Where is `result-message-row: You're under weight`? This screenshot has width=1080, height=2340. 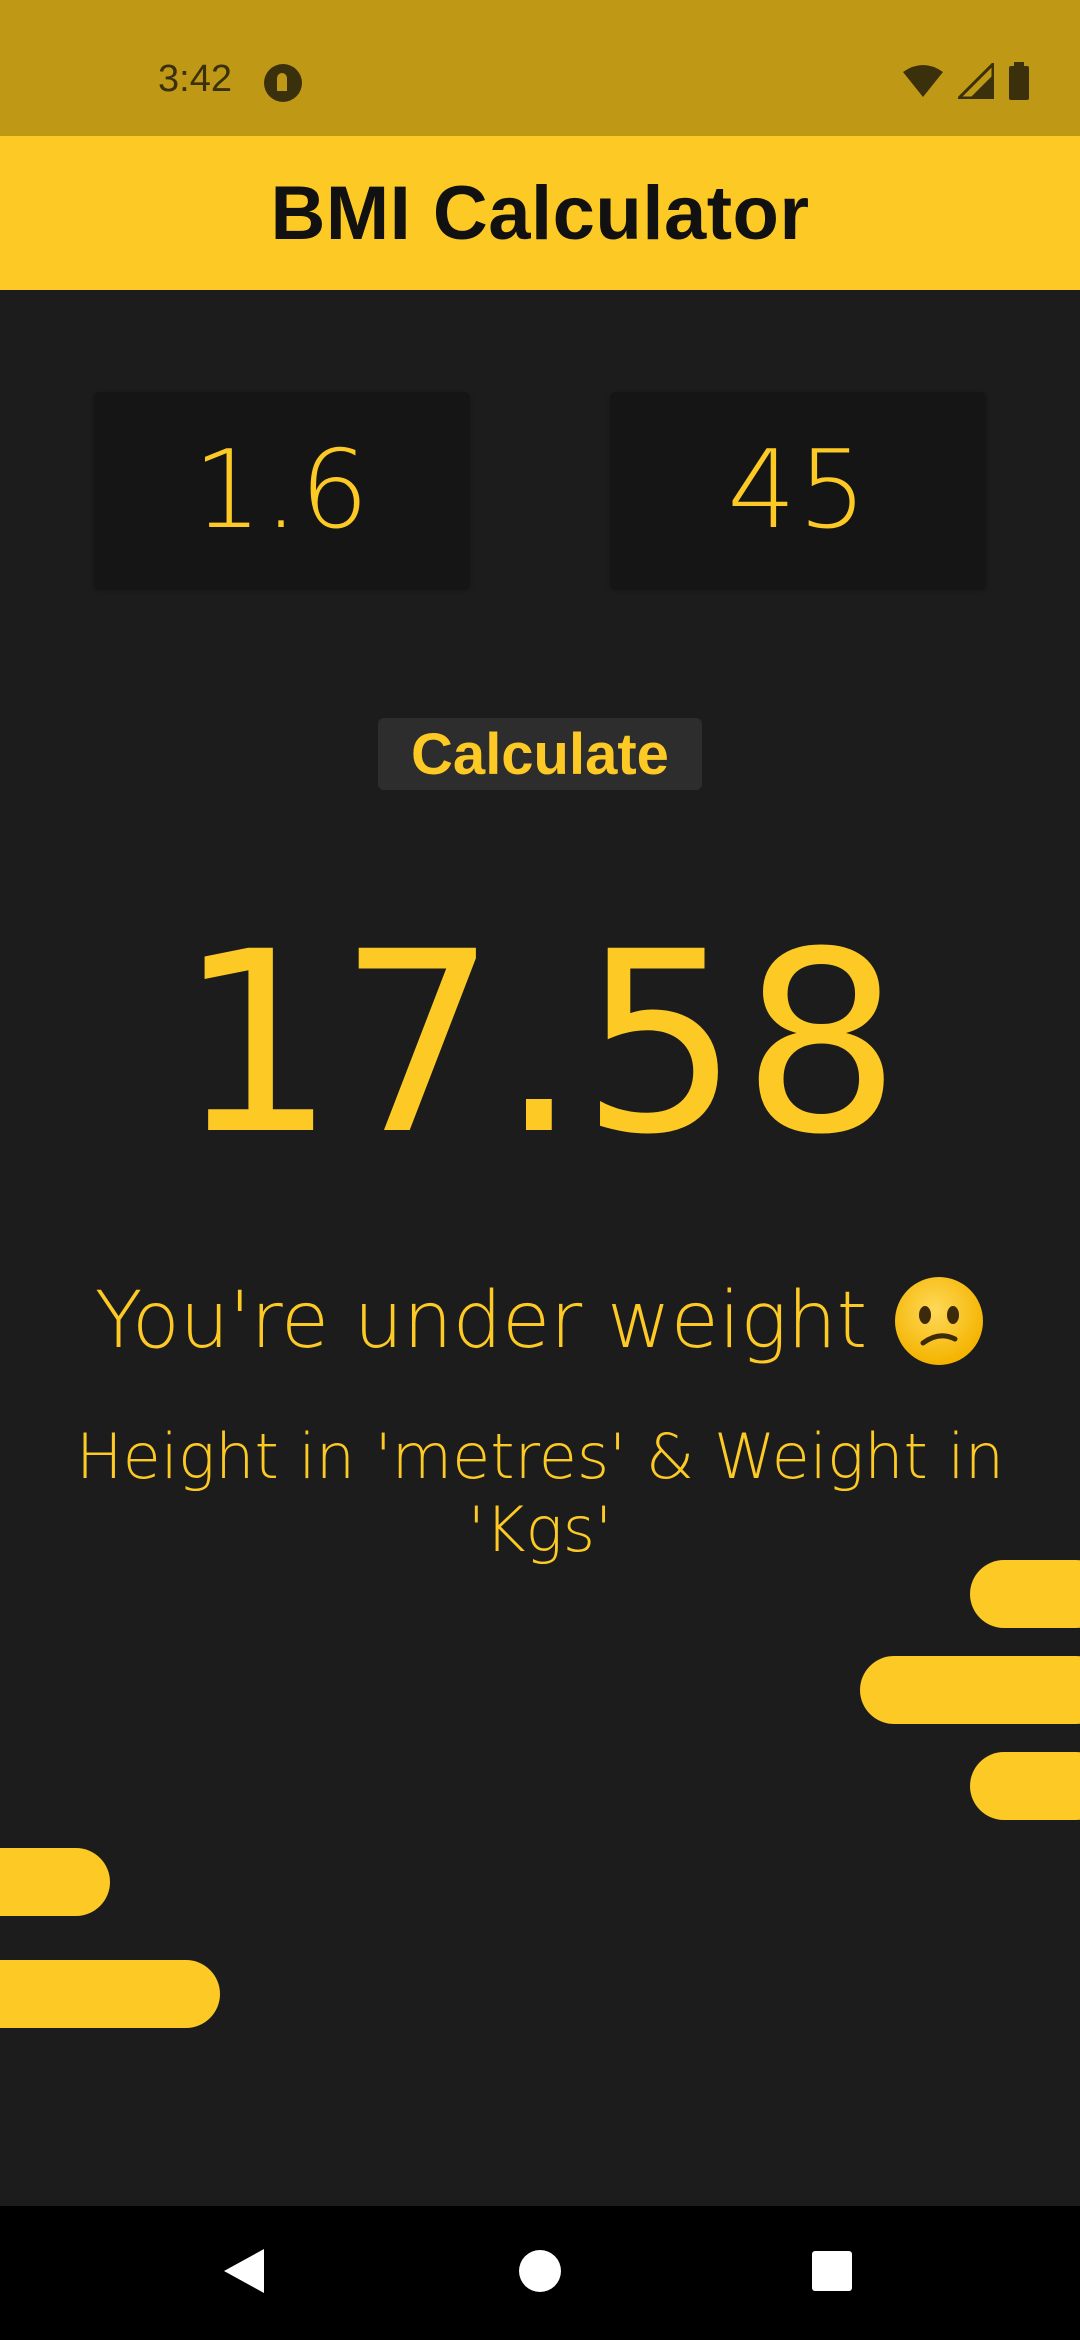
result-message-row: You're under weight is located at coordinates (540, 1321).